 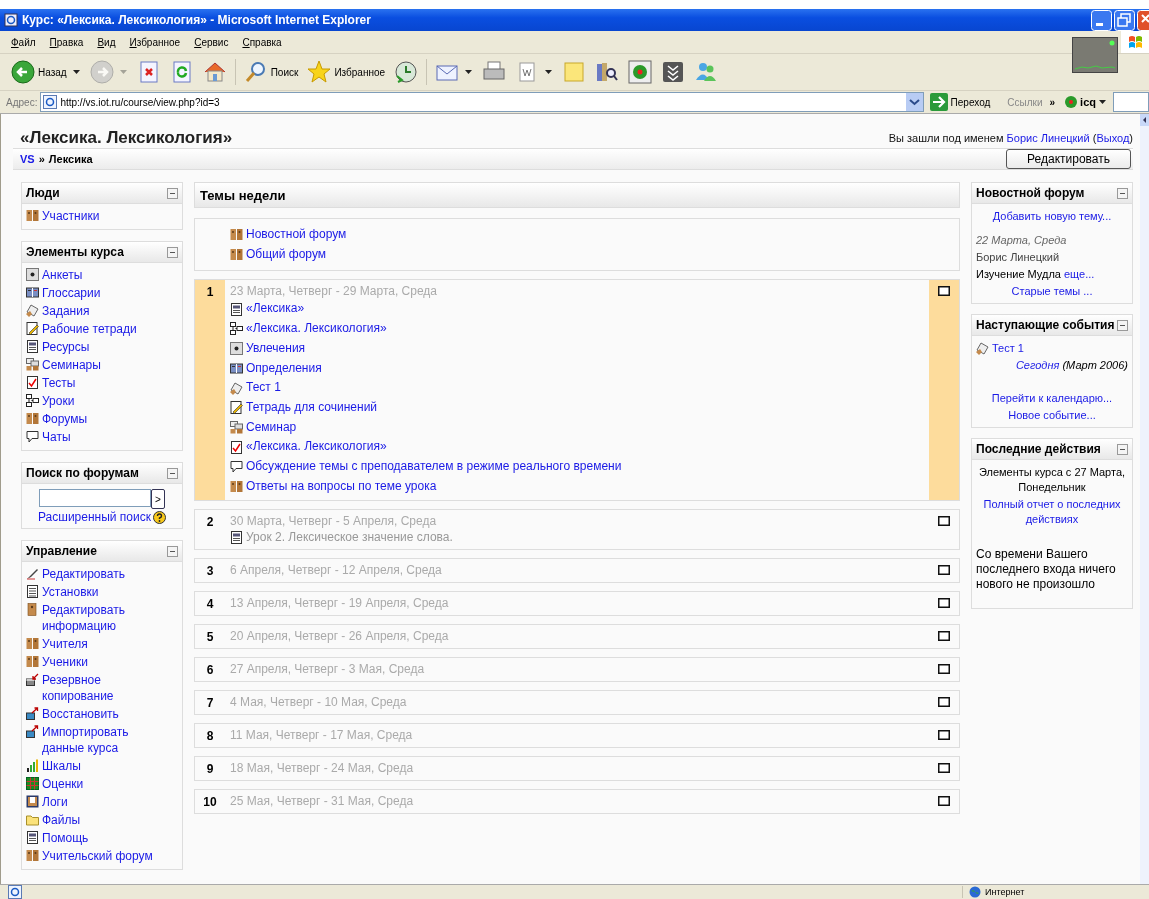 I want to click on activity-link: Общий форум, so click(x=286, y=254).